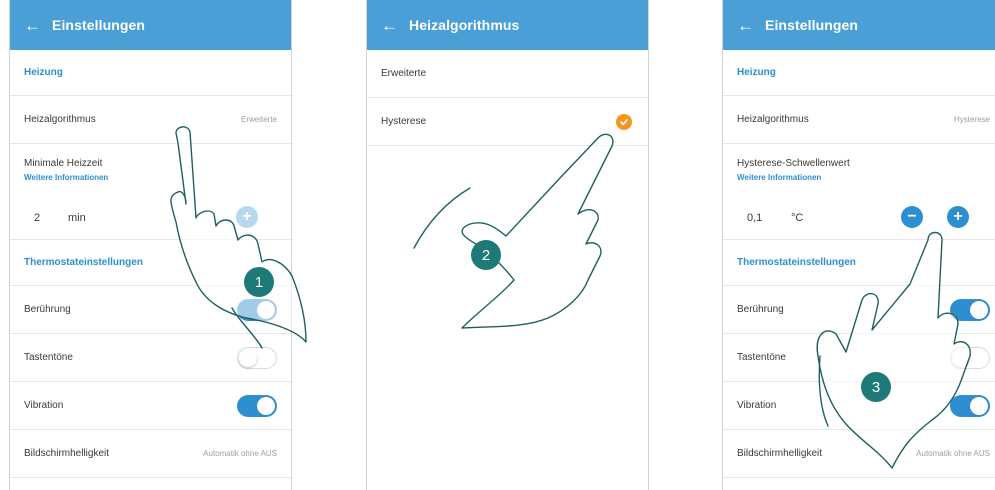  I want to click on option-advanced-label: Erweiterte, so click(404, 73).